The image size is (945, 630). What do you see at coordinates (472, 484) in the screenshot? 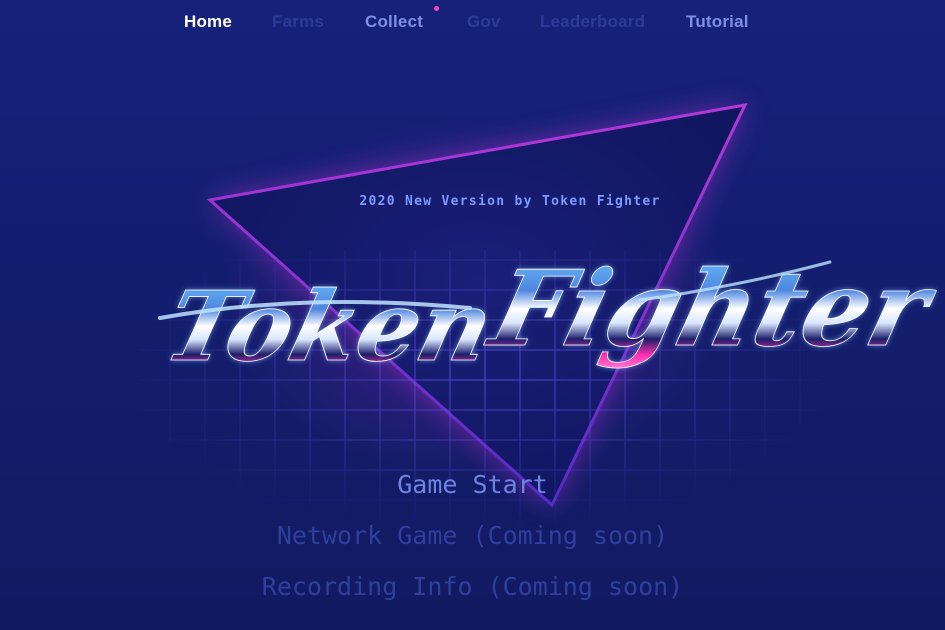
I see `menu-game-start: Game Start` at bounding box center [472, 484].